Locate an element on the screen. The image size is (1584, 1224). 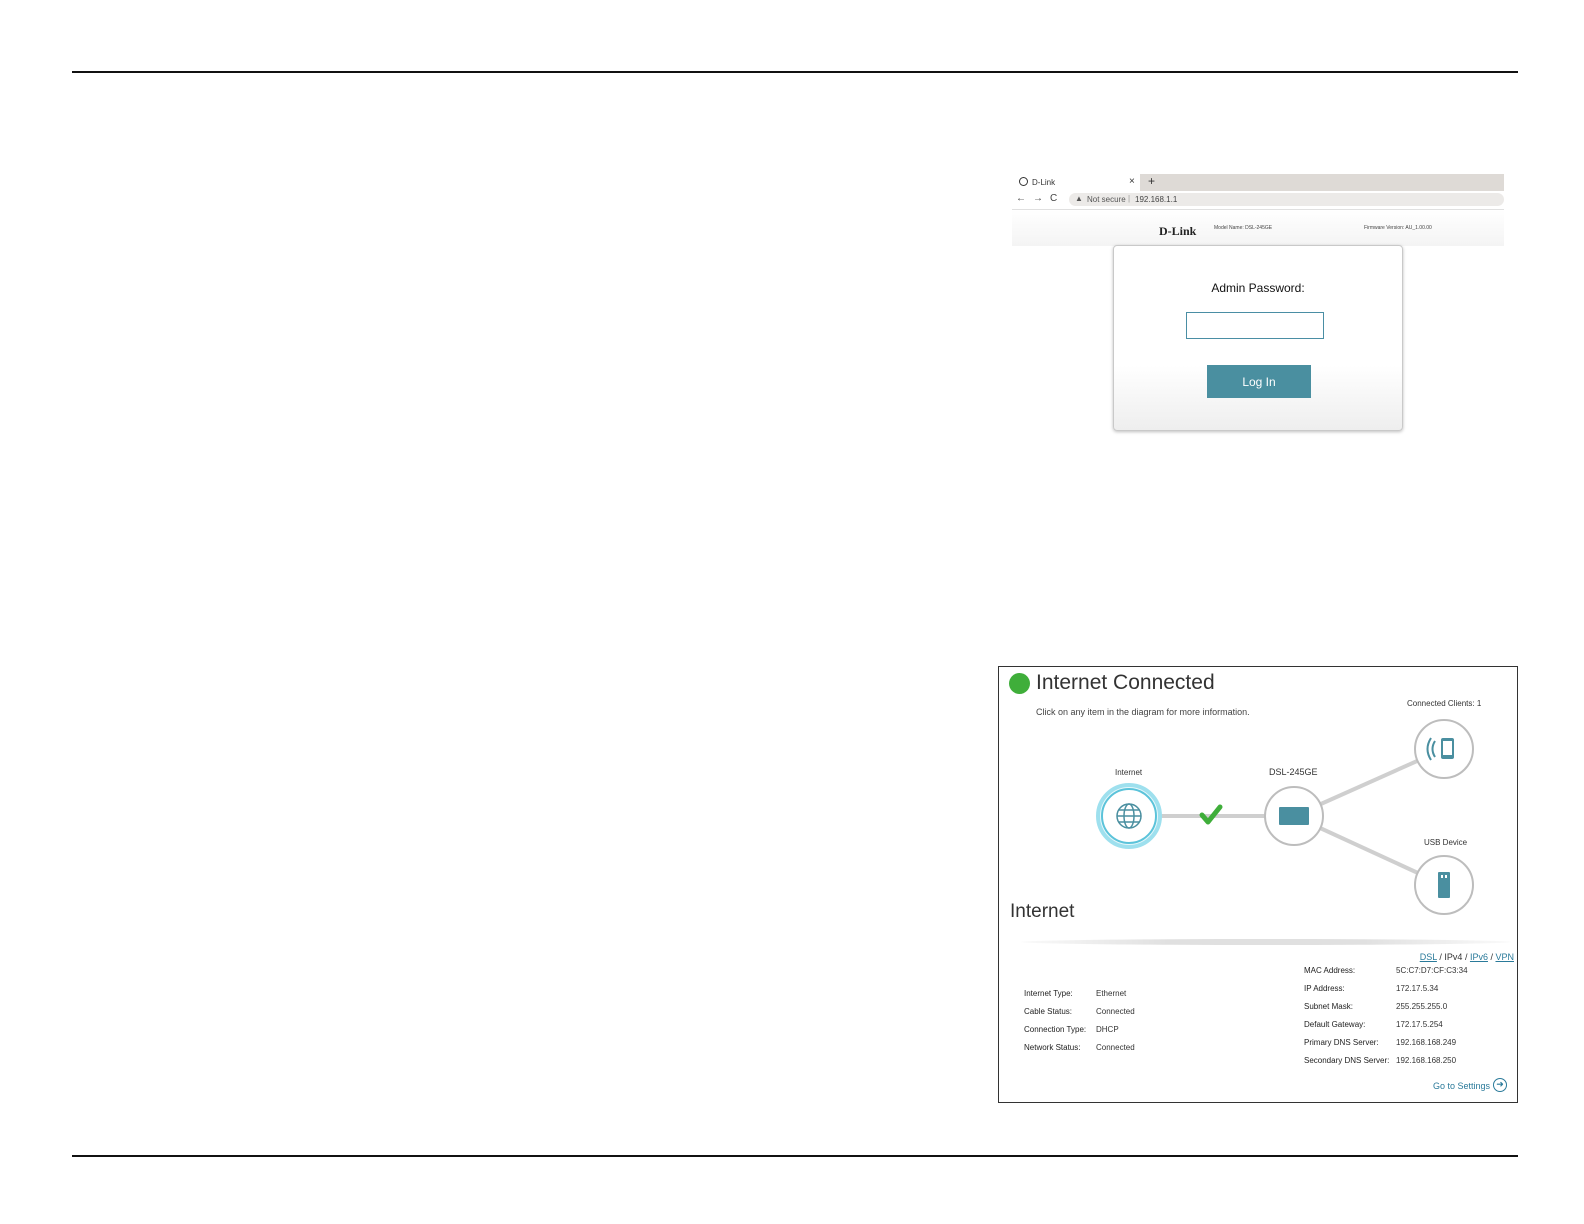
info-value: 192.168.168.249 is located at coordinates (1426, 1042).